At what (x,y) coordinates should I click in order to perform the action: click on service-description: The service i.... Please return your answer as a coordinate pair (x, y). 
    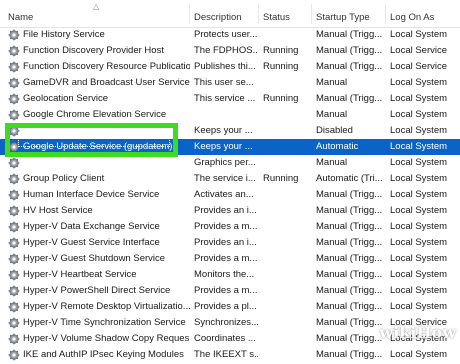
    Looking at the image, I should click on (225, 178).